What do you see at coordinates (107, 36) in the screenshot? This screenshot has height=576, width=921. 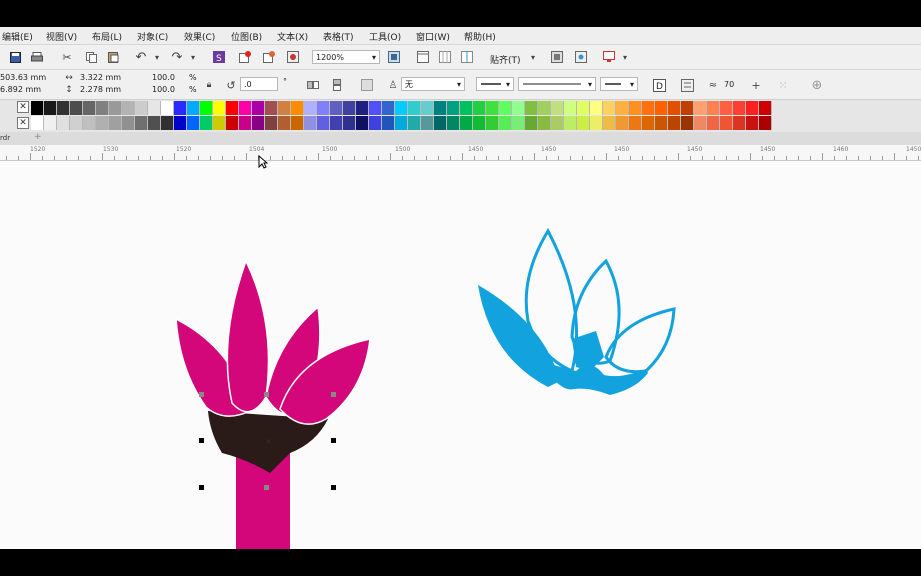 I see `menu-layout: 布局(L)` at bounding box center [107, 36].